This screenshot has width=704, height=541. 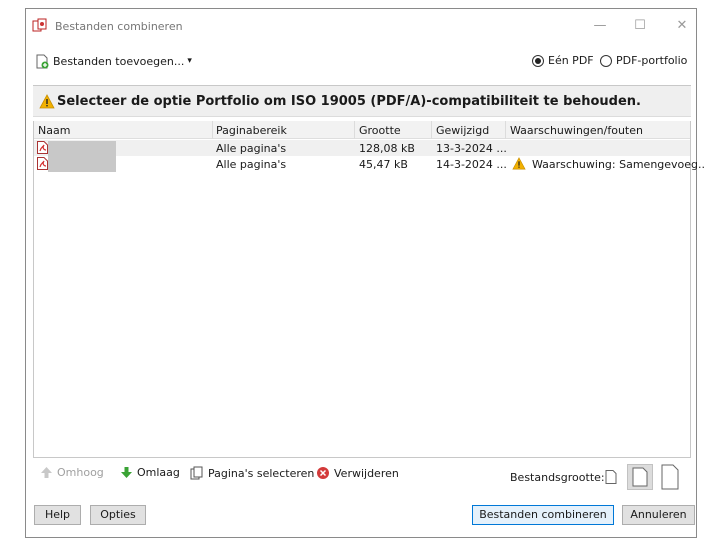 I want to click on combine-files-button: Bestanden combineren, so click(x=543, y=515).